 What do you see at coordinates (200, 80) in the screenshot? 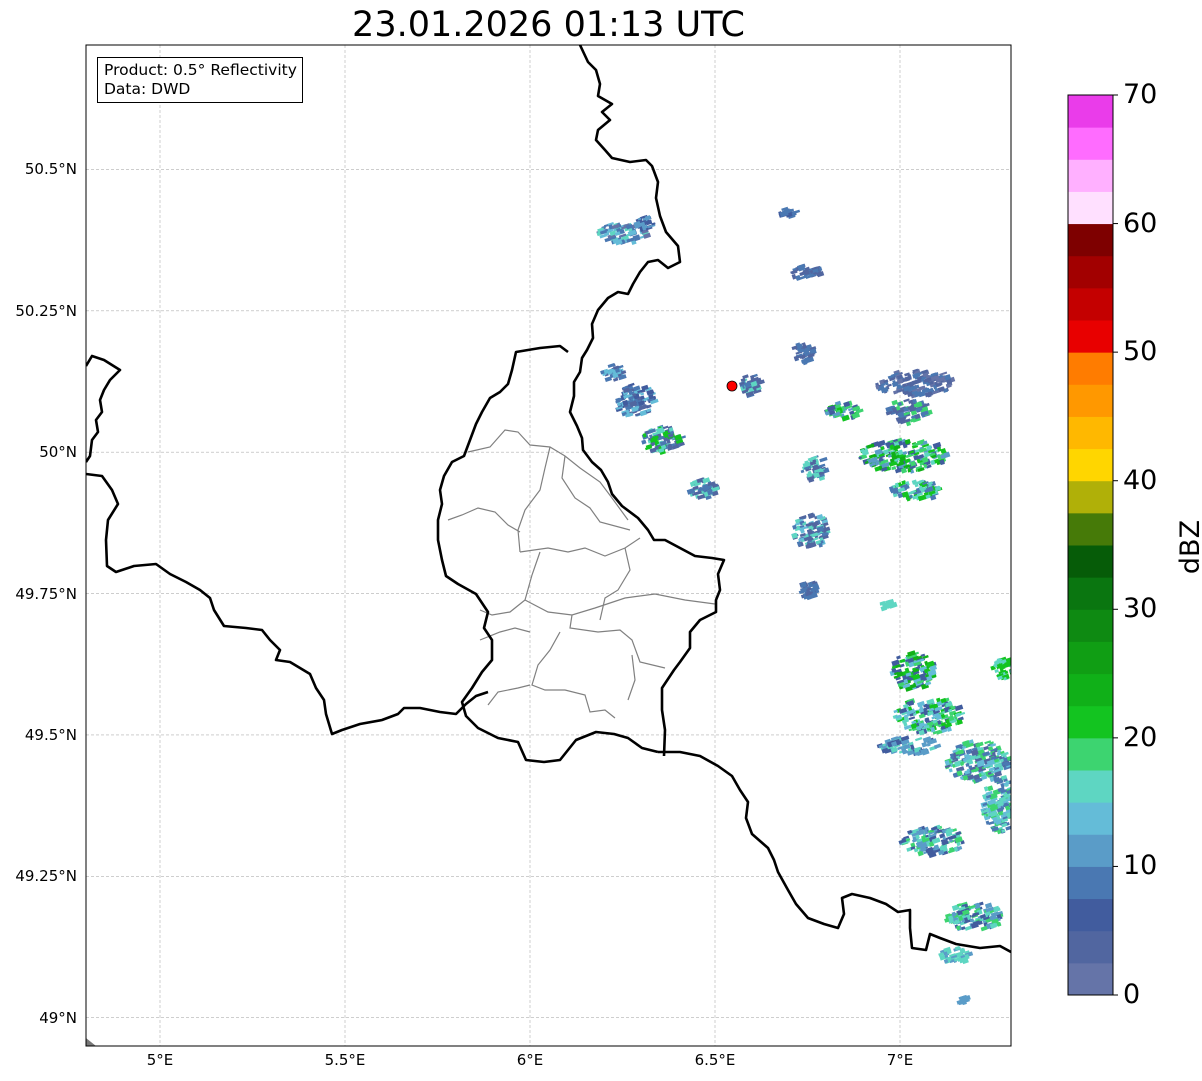
I see `info-box: Product: 0.5° Reflectivity Data: DWD` at bounding box center [200, 80].